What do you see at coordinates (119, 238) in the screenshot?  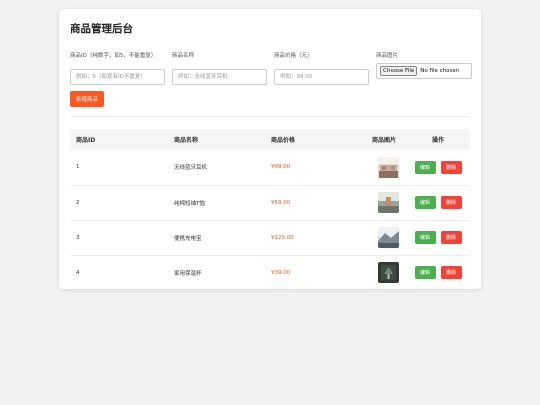 I see `cell-id: 3` at bounding box center [119, 238].